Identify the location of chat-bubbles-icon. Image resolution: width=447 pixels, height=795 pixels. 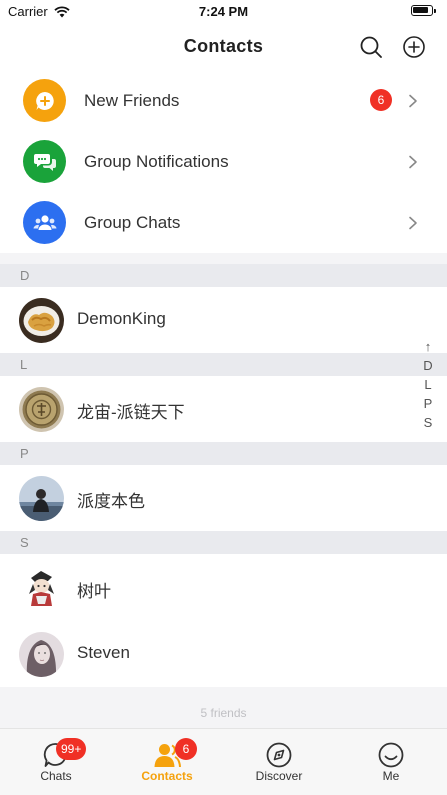
(44, 162).